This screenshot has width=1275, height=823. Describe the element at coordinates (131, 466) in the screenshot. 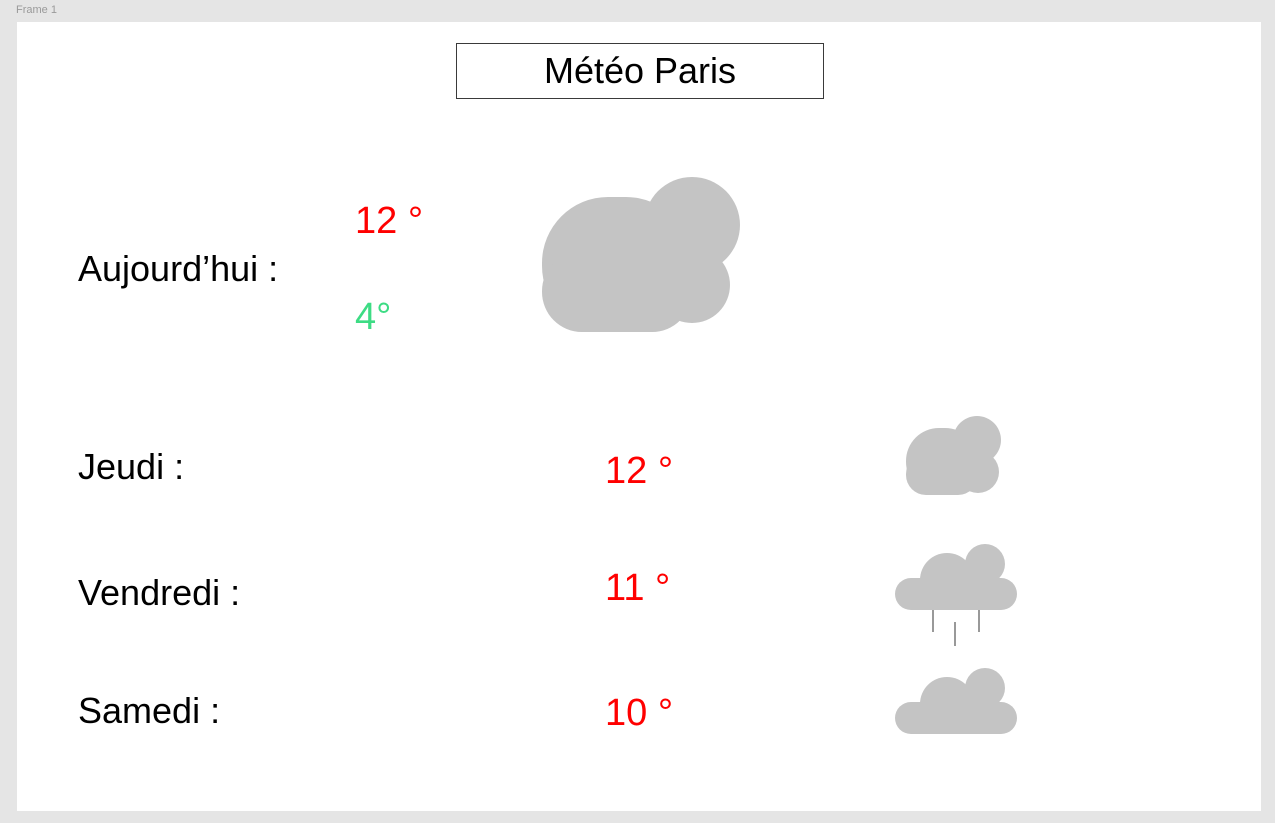

I see `forecast-day-label: Jeudi :` at that location.